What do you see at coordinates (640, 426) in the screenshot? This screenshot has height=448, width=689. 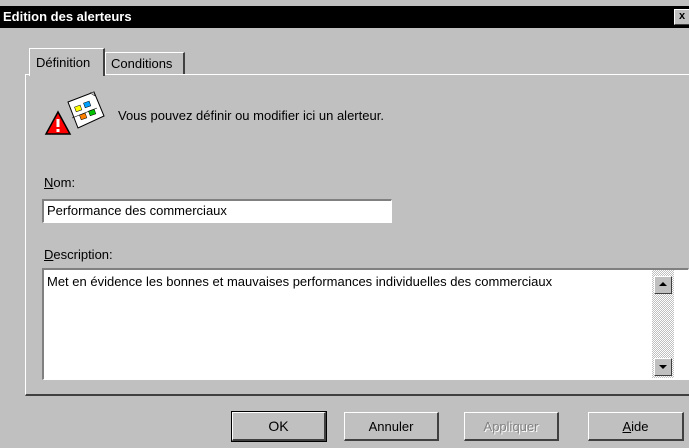 I see `help-label-rest: ide` at bounding box center [640, 426].